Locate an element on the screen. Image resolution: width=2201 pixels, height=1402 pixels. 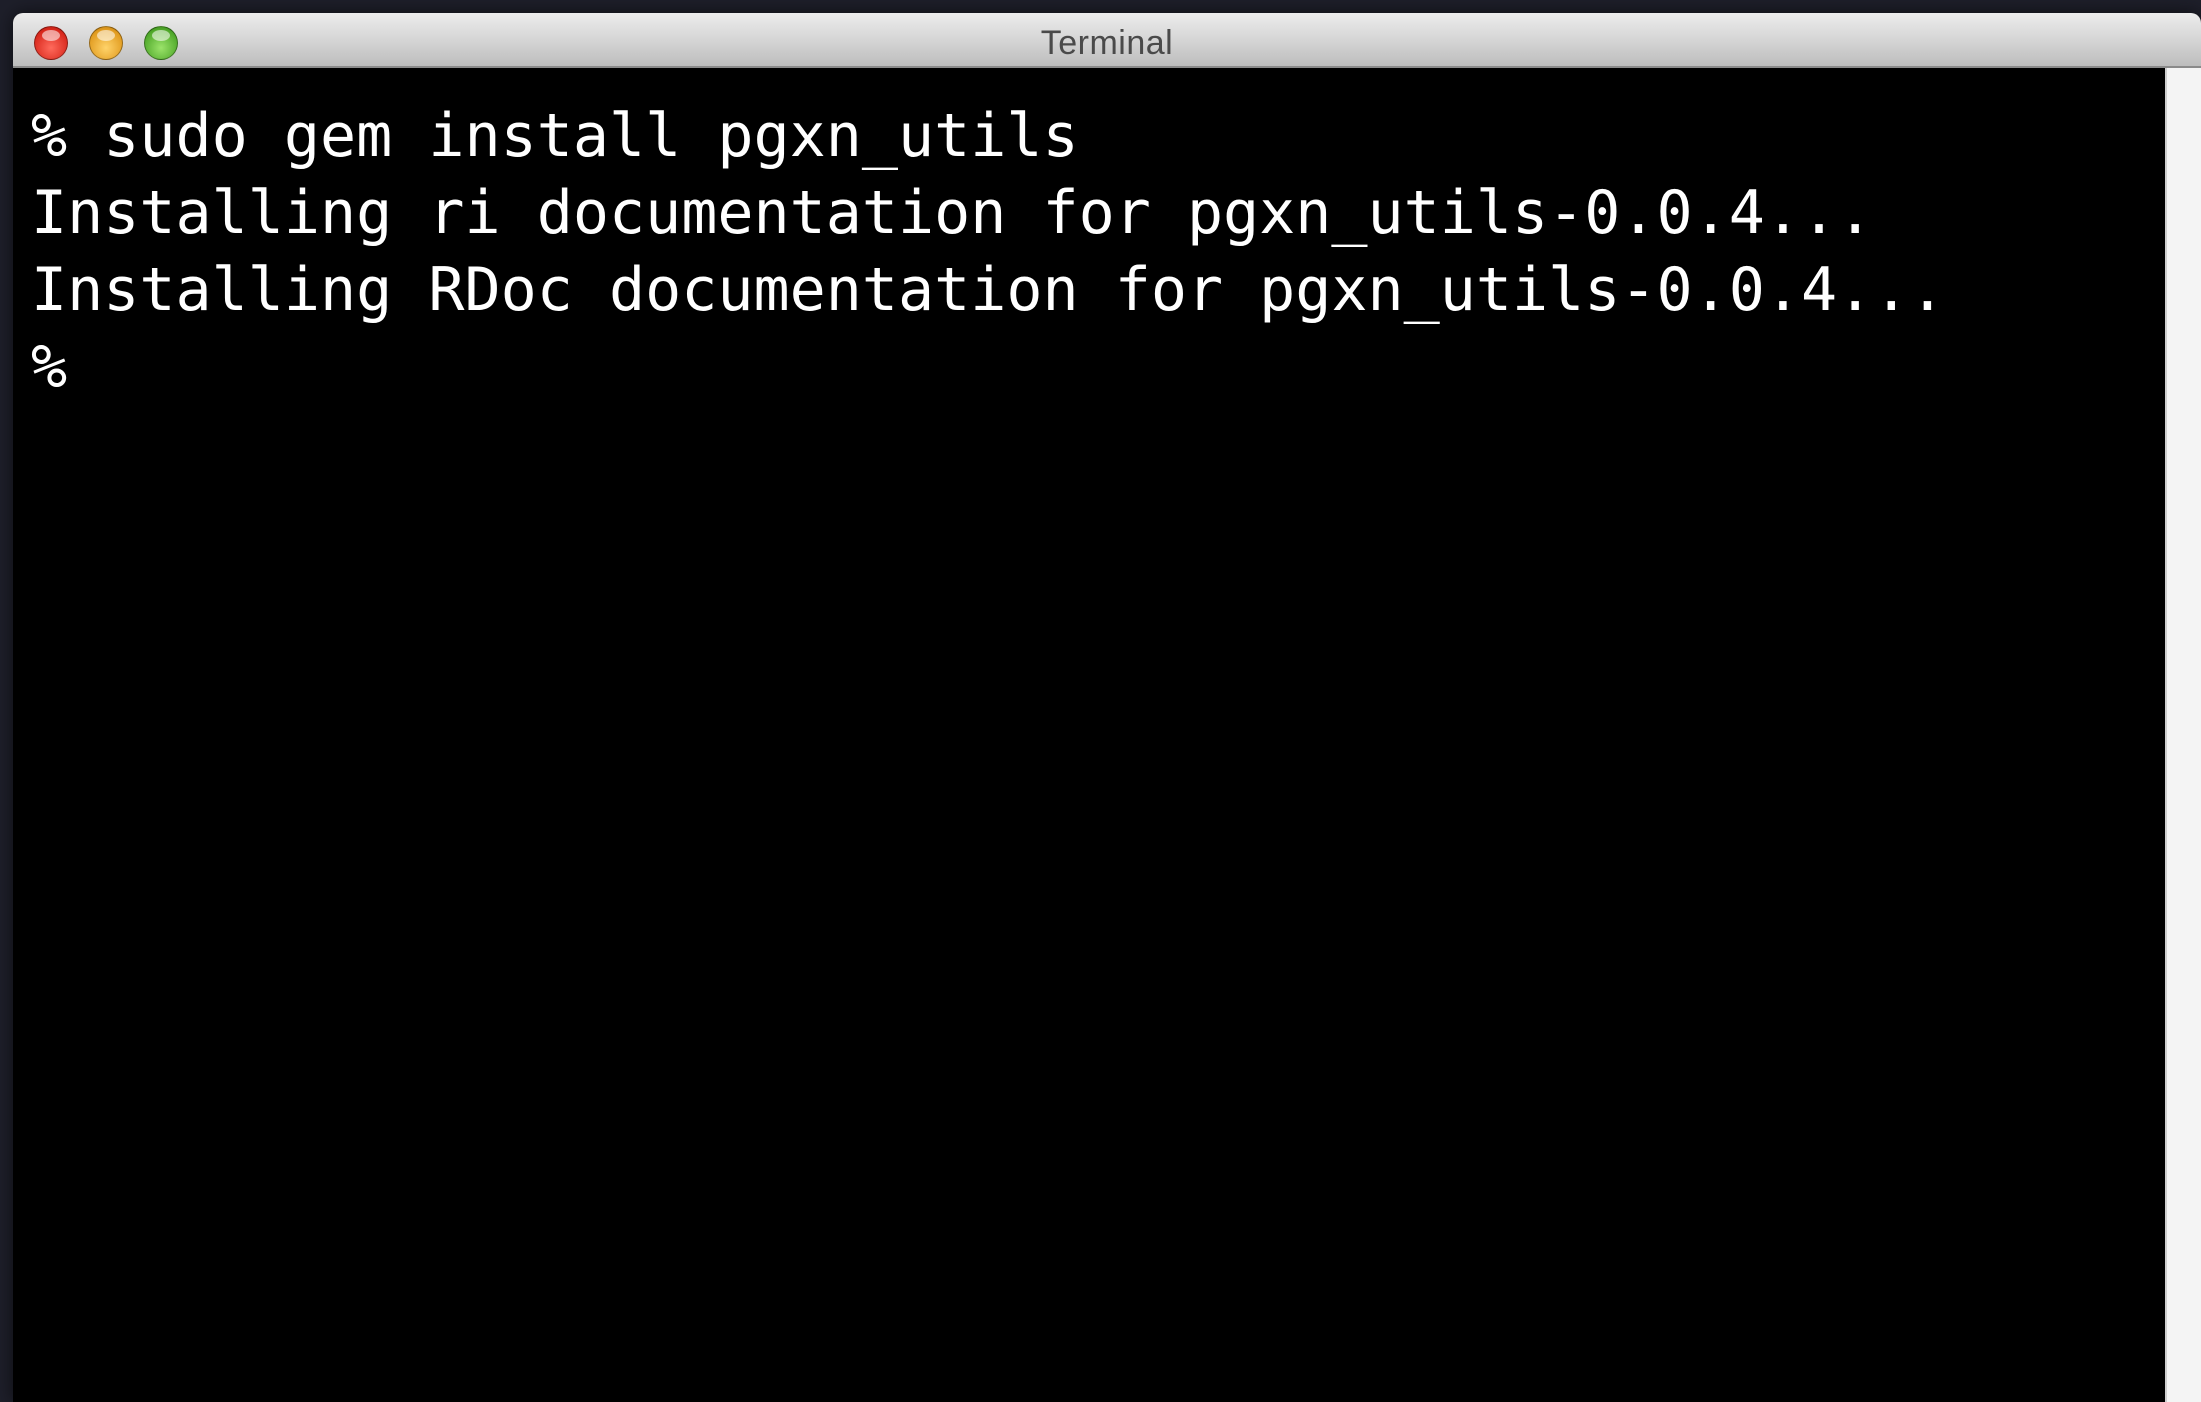
terminal-line: % sudo gem install pgxn_utils is located at coordinates (555, 136).